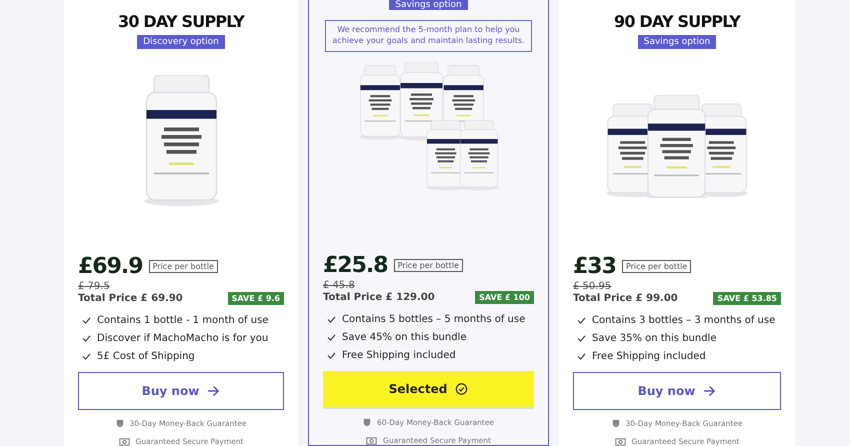 This screenshot has width=850, height=446. I want to click on savings-badge: SAVE £ 9.6, so click(256, 298).